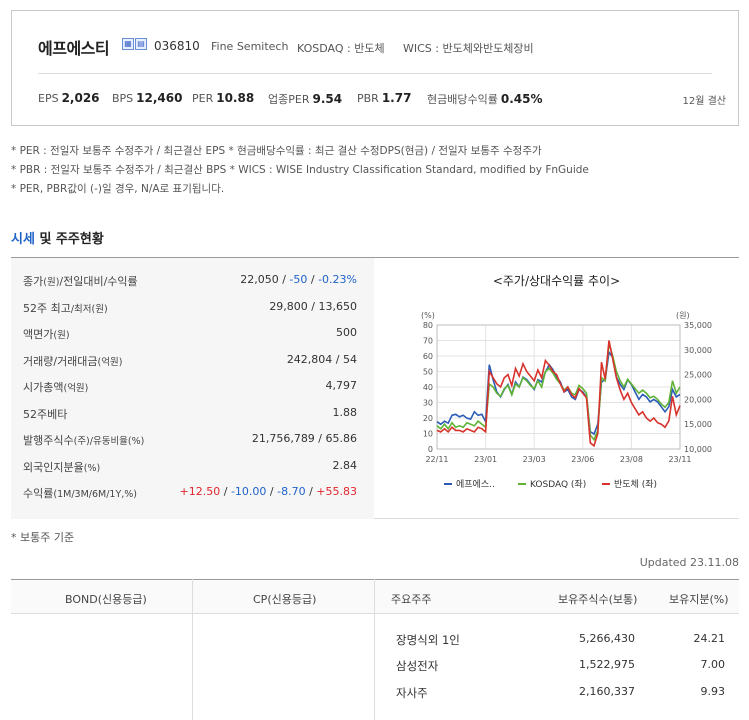 The height and width of the screenshot is (720, 749). Describe the element at coordinates (190, 439) in the screenshot. I see `stat-row-shares: 발행주식수(주)/유동비율(%) 21,756,789 / 65.86` at that location.